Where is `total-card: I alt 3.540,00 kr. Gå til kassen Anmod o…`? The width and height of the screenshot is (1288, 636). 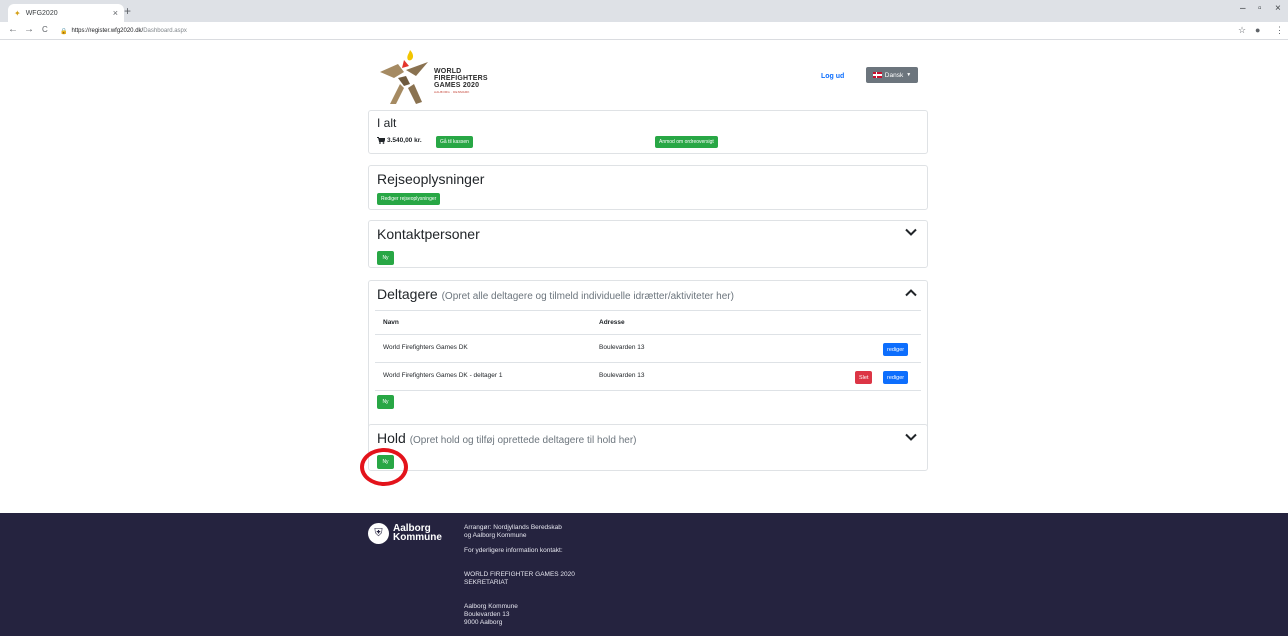
total-card: I alt 3.540,00 kr. Gå til kassen Anmod o… is located at coordinates (648, 132).